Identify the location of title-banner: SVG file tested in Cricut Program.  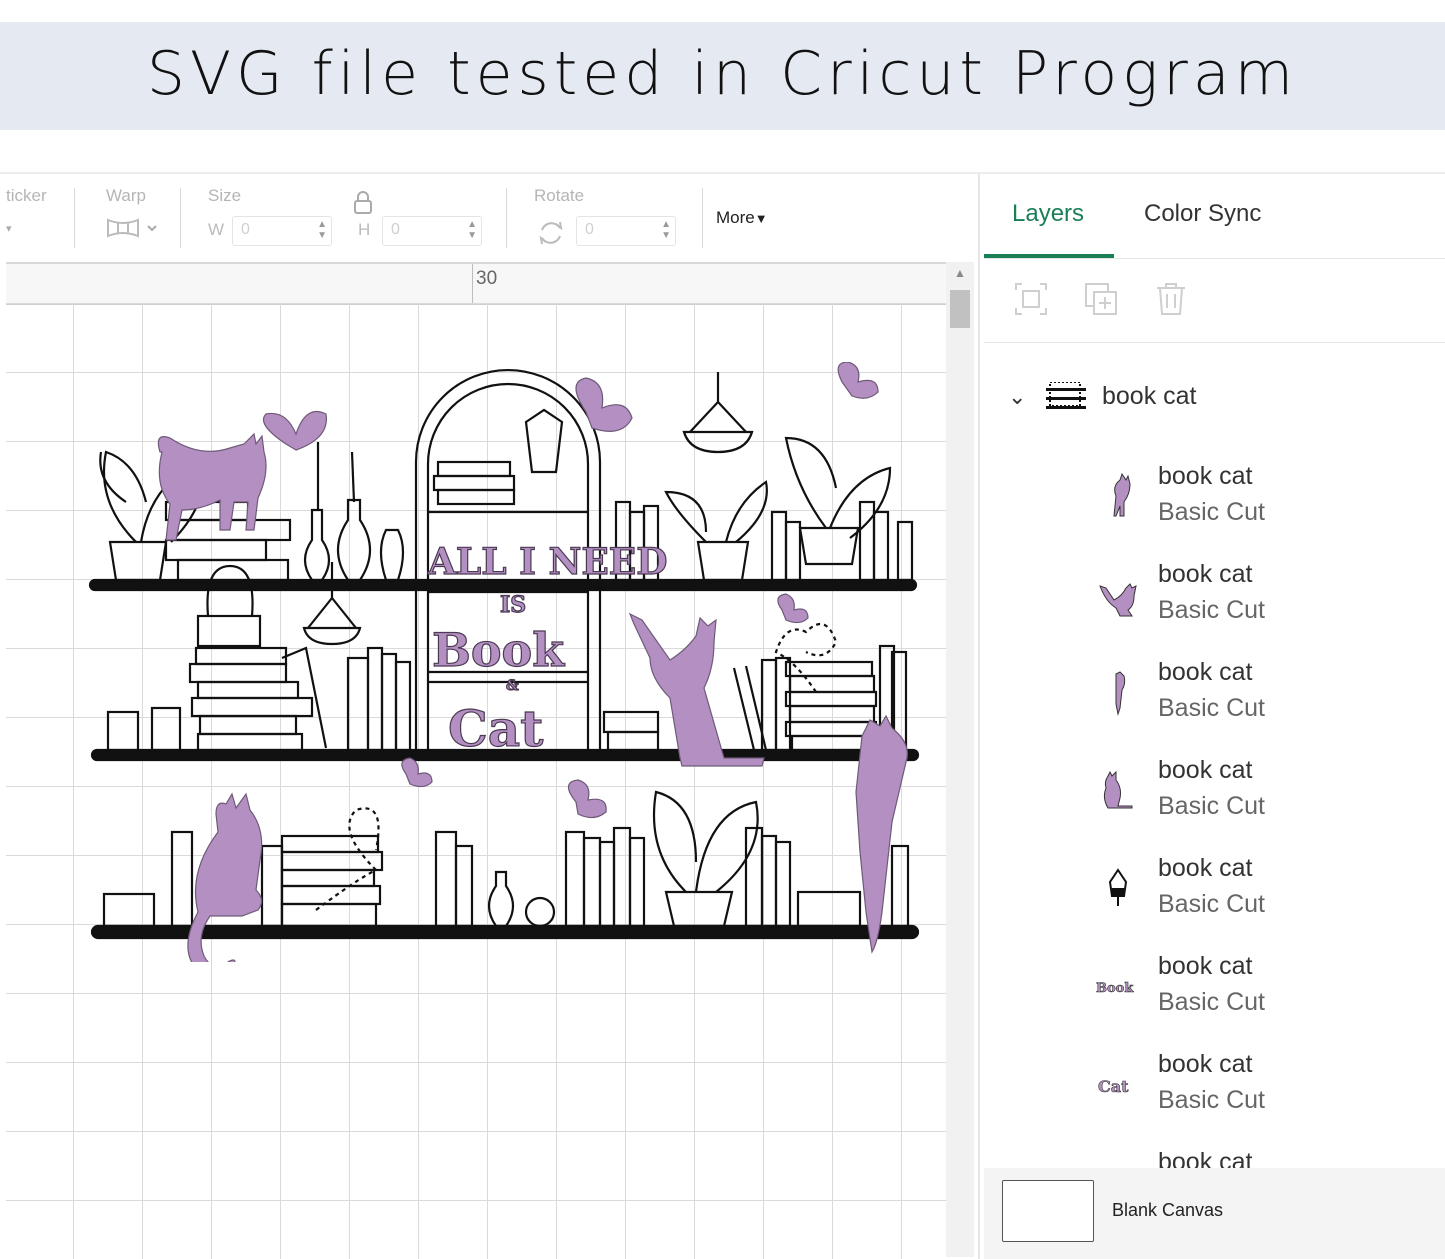
(722, 76).